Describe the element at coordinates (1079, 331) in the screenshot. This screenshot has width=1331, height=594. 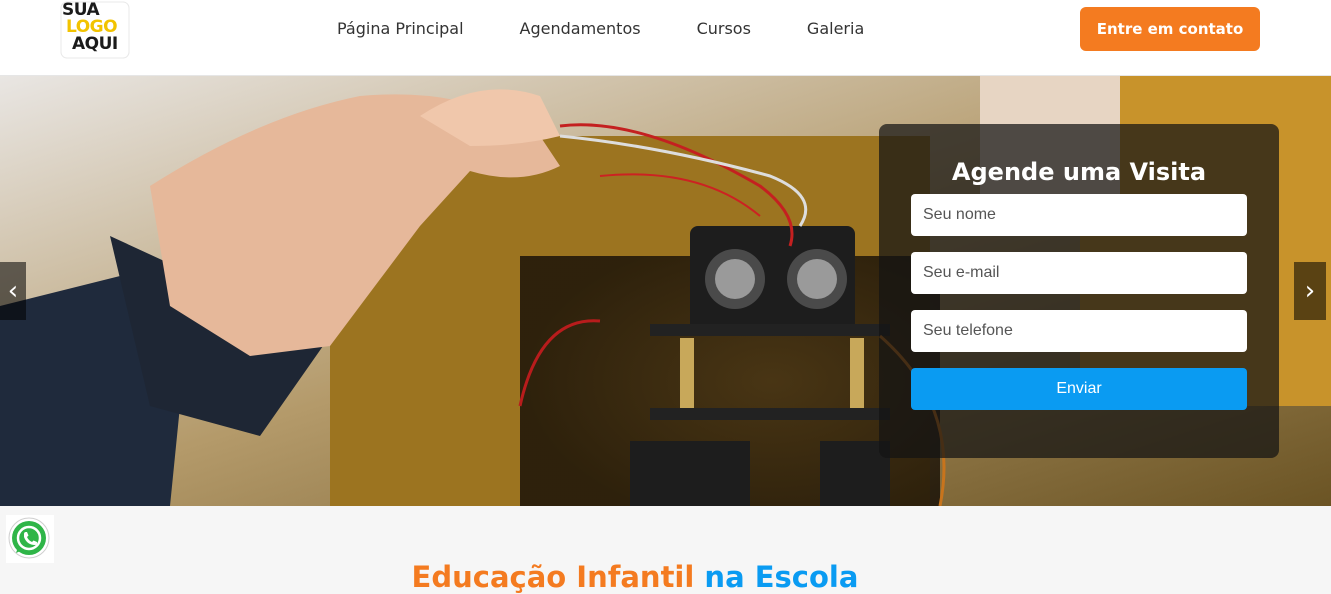
I see `phone-input` at that location.